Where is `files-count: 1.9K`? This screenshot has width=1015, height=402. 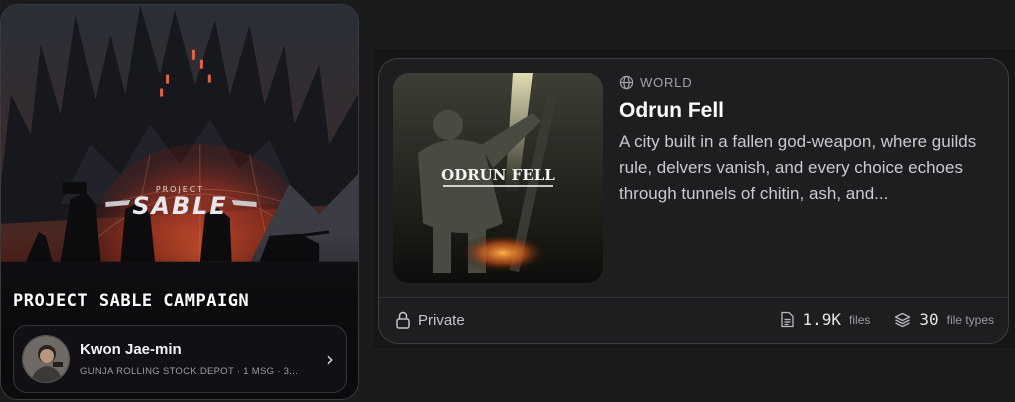 files-count: 1.9K is located at coordinates (822, 319).